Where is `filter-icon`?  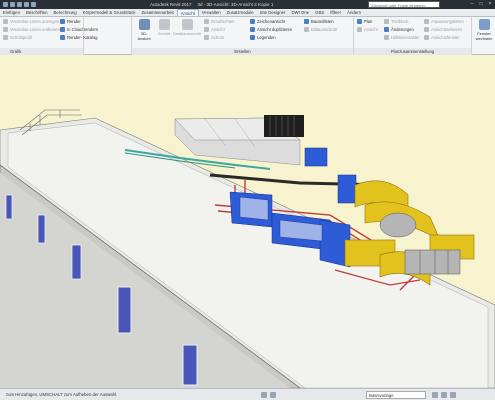 filter-icon is located at coordinates (435, 394).